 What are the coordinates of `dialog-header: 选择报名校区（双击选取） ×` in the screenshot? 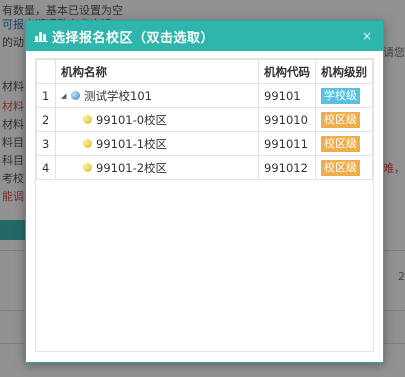 It's located at (204, 36).